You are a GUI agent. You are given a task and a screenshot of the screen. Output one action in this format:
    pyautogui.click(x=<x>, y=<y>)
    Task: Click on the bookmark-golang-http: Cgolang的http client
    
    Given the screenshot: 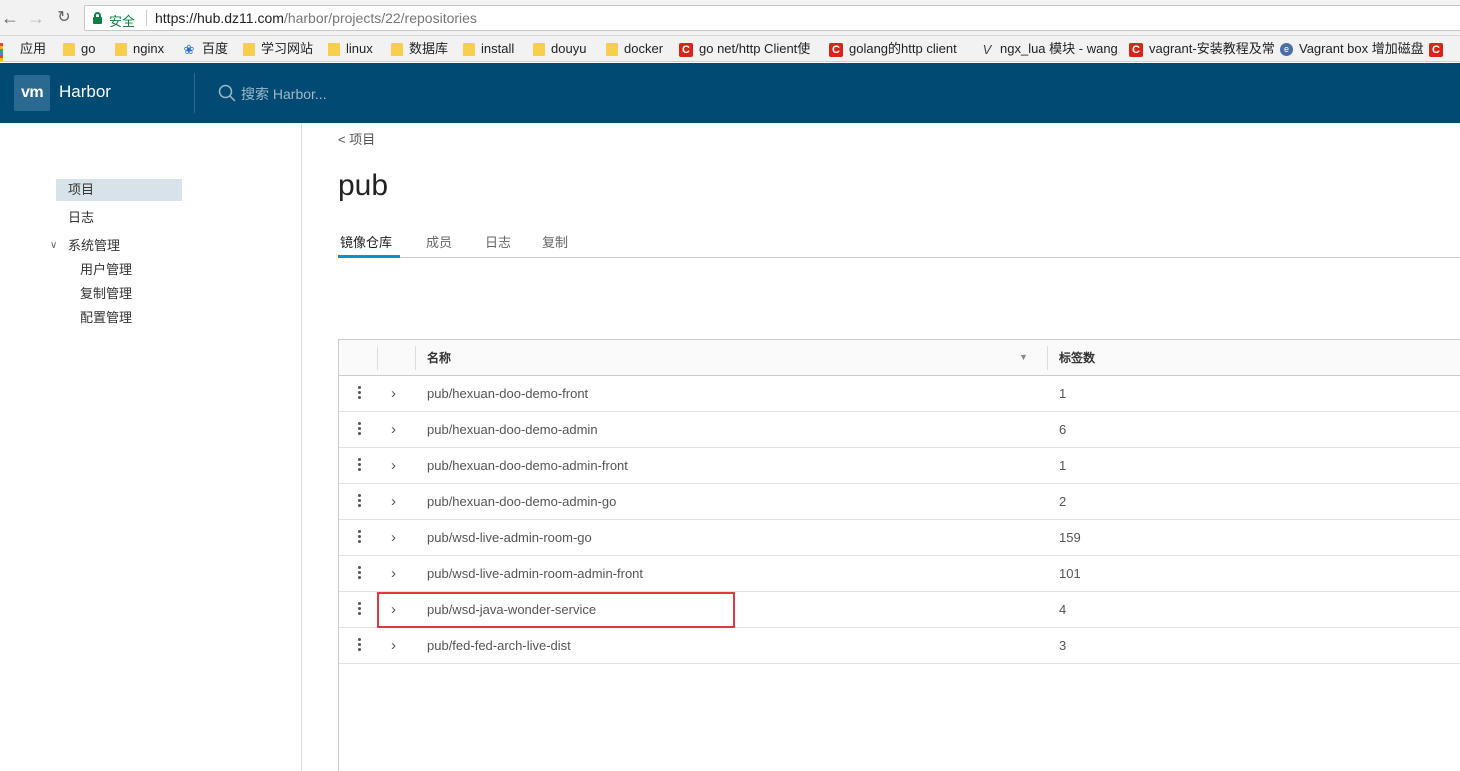 What is the action you would take?
    pyautogui.click(x=893, y=49)
    